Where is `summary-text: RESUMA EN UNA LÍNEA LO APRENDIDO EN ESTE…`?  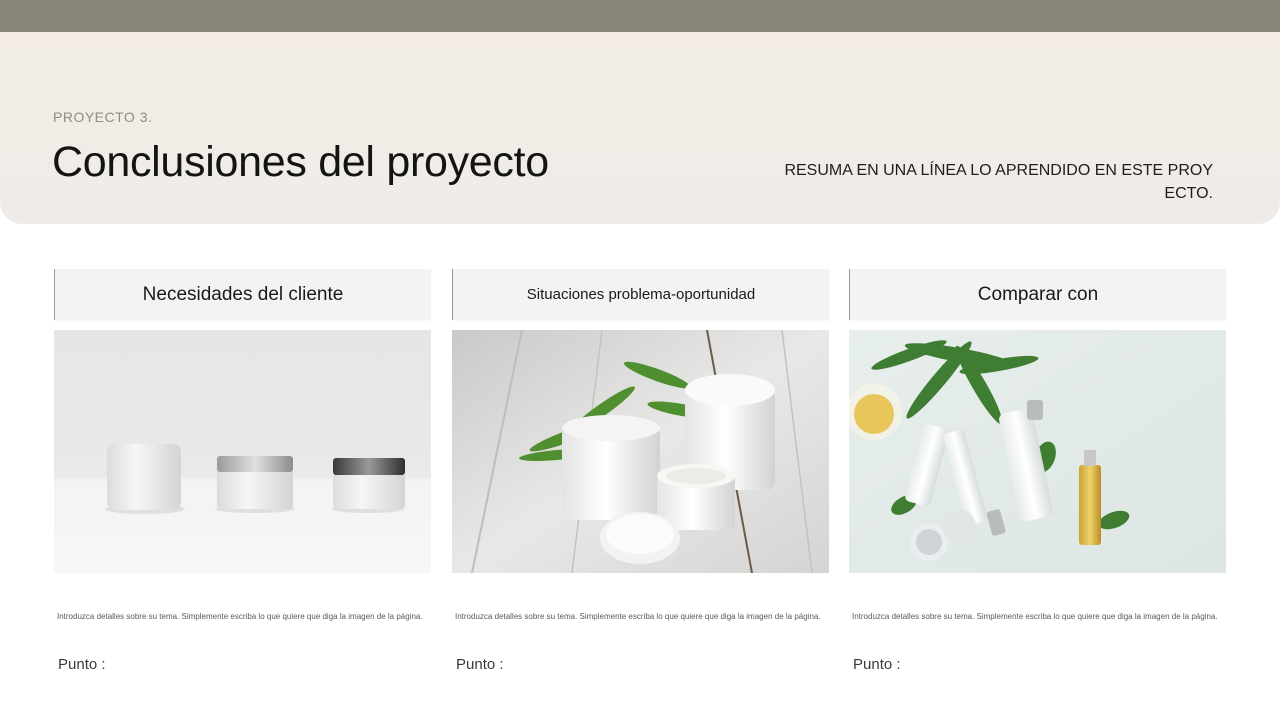
summary-text: RESUMA EN UNA LÍNEA LO APRENDIDO EN ESTE… is located at coordinates (998, 182).